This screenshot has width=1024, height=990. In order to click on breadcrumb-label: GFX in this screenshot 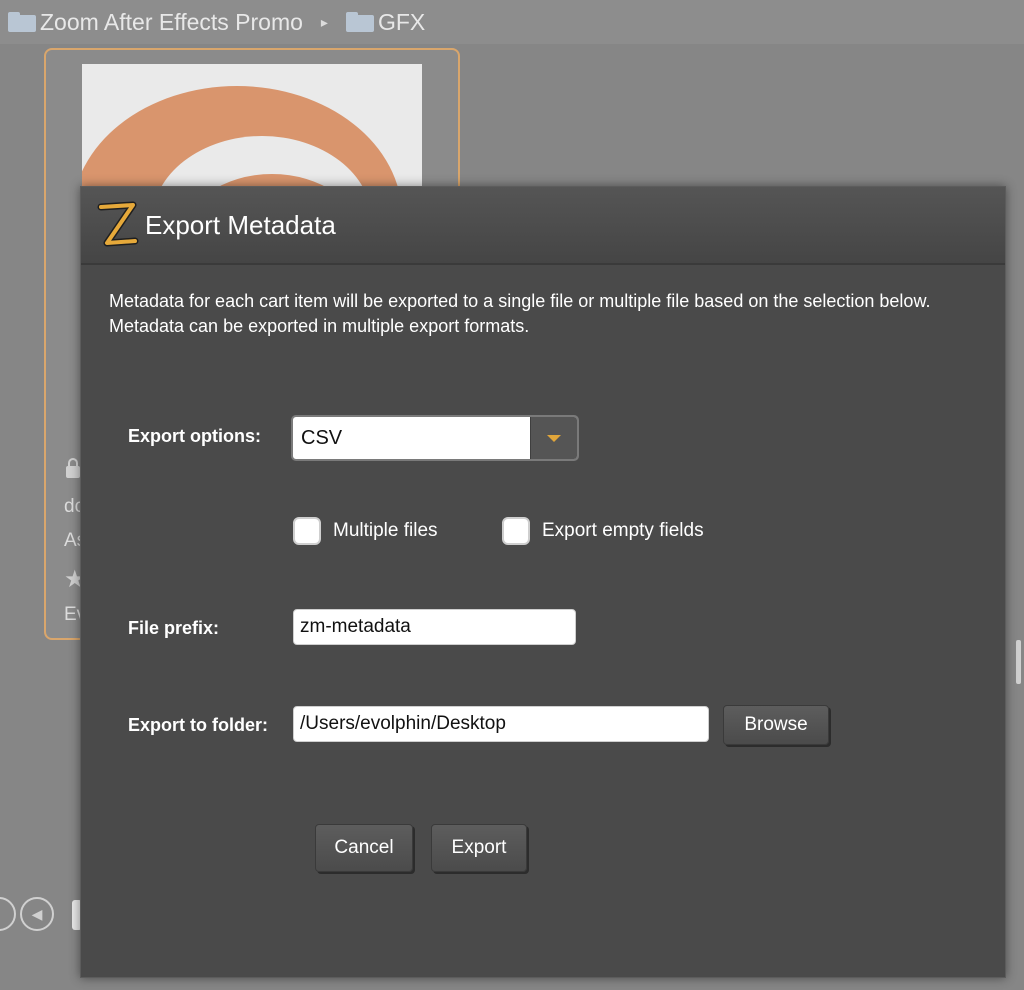, I will do `click(401, 21)`.